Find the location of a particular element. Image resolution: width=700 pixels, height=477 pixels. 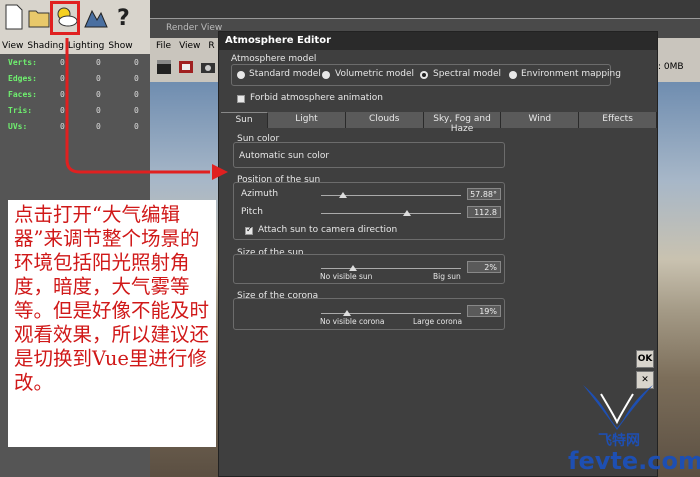

watermark-url: fevte.com is located at coordinates (634, 461).